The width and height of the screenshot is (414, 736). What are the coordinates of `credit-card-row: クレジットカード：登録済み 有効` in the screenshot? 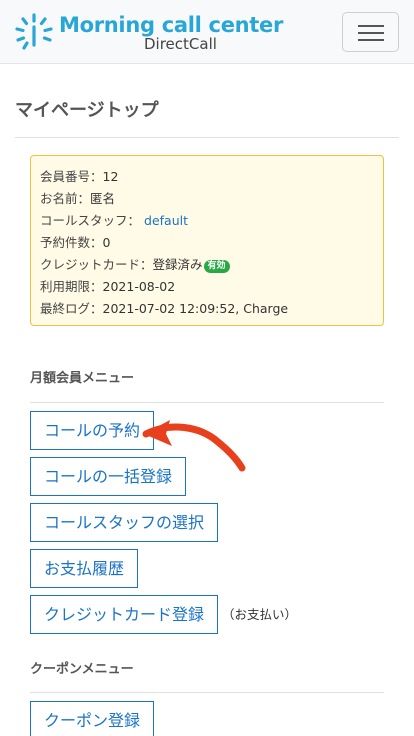 It's located at (207, 265).